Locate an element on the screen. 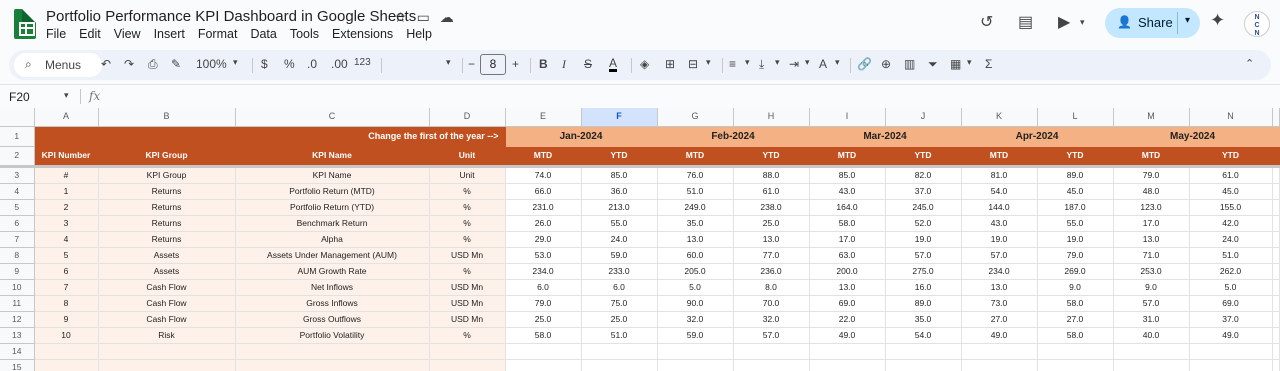 The height and width of the screenshot is (371, 1280). column-header-n: N is located at coordinates (1231, 117).